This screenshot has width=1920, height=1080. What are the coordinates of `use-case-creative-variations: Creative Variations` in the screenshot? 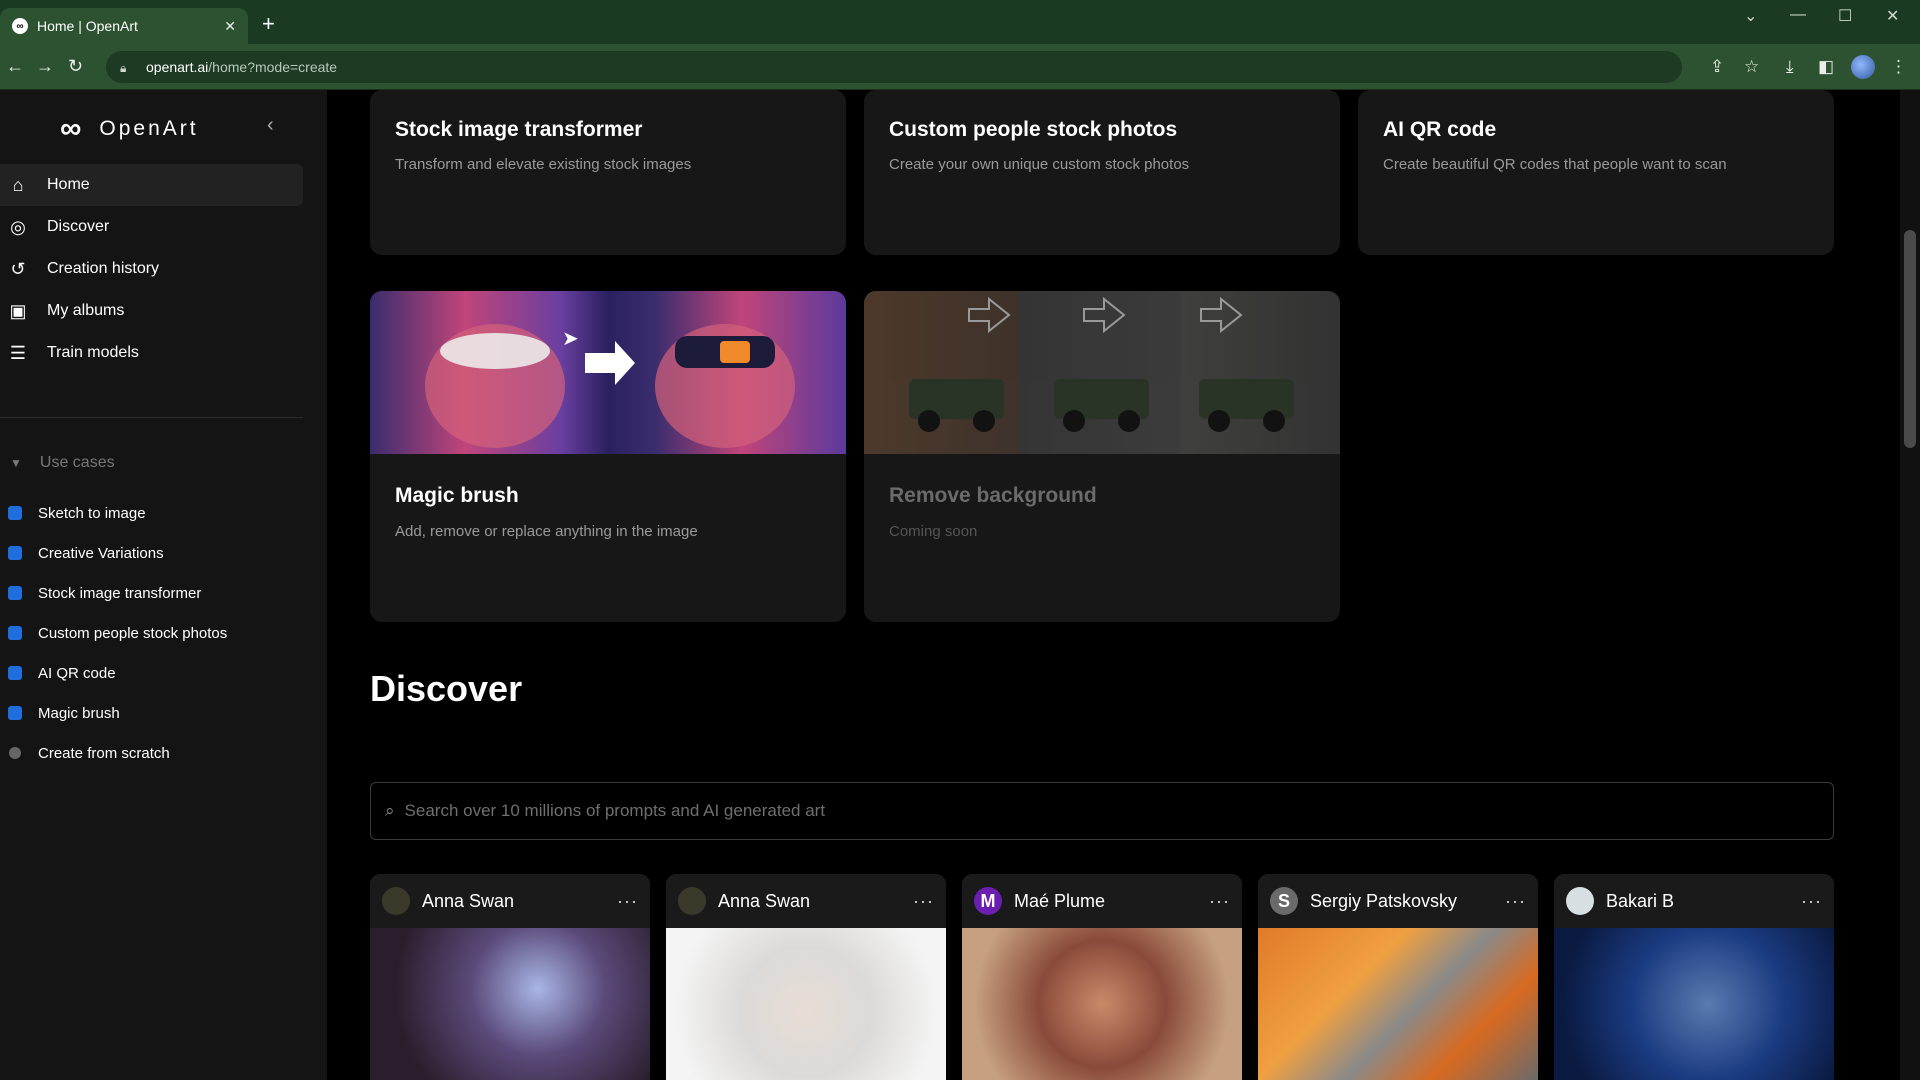 It's located at (117, 553).